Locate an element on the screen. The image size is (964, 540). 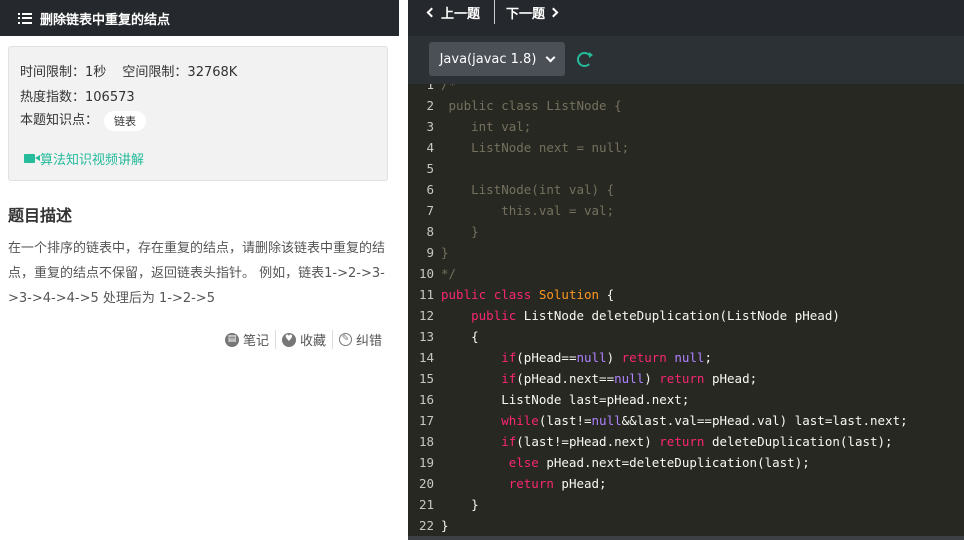
code-token: Solution is located at coordinates (569, 294).